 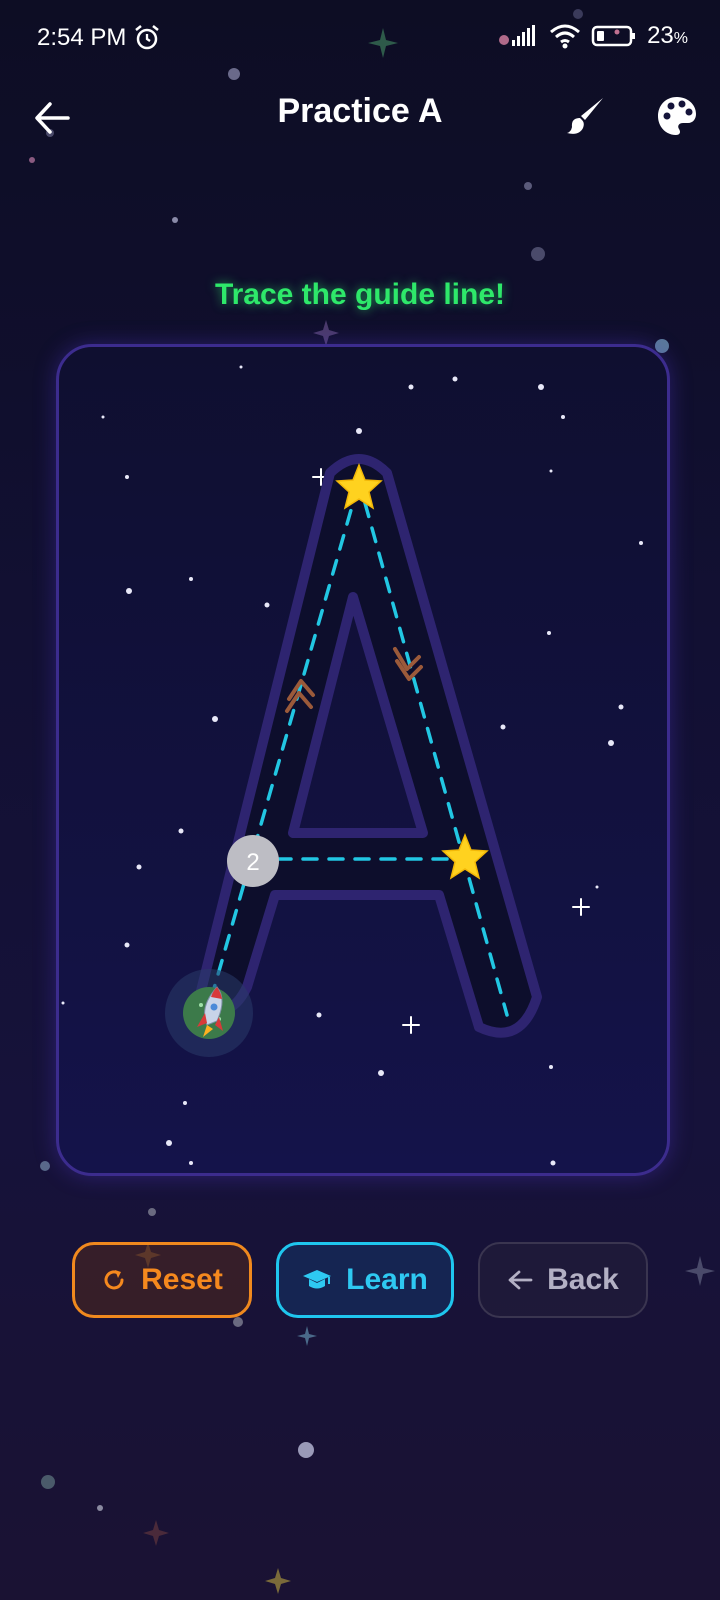 I want to click on learn-label: Learn, so click(x=387, y=1279).